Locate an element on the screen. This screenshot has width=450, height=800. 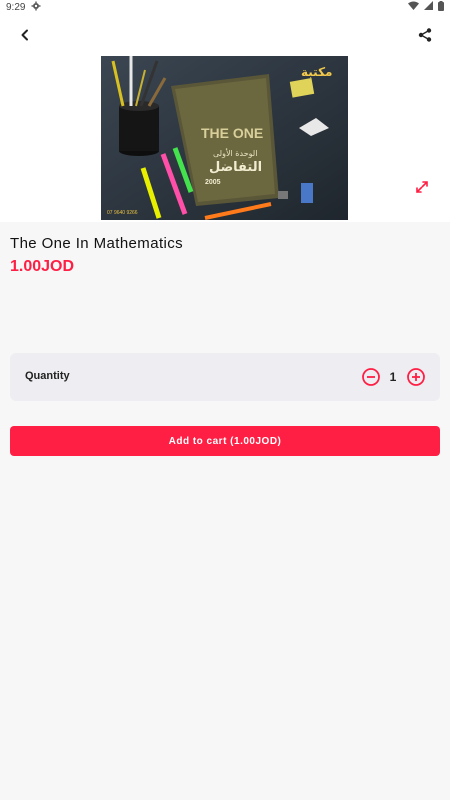
product-price: 1.00JOD is located at coordinates (42, 266).